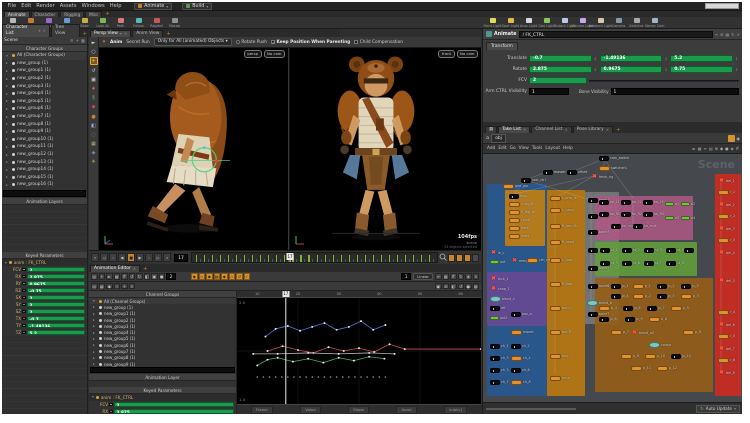 The height and width of the screenshot is (423, 750). Describe the element at coordinates (492, 23) in the screenshot. I see `shelf-tool-point-light: Point Light` at that location.